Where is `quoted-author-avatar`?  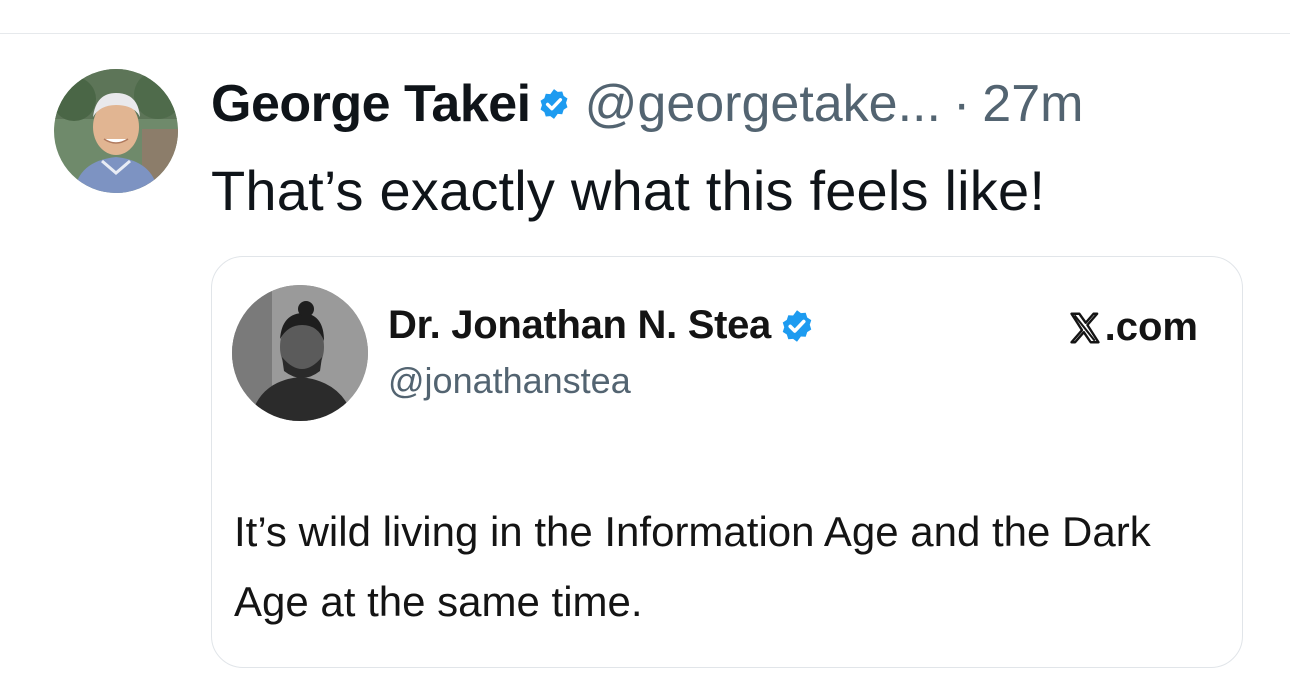
quoted-author-avatar is located at coordinates (300, 353).